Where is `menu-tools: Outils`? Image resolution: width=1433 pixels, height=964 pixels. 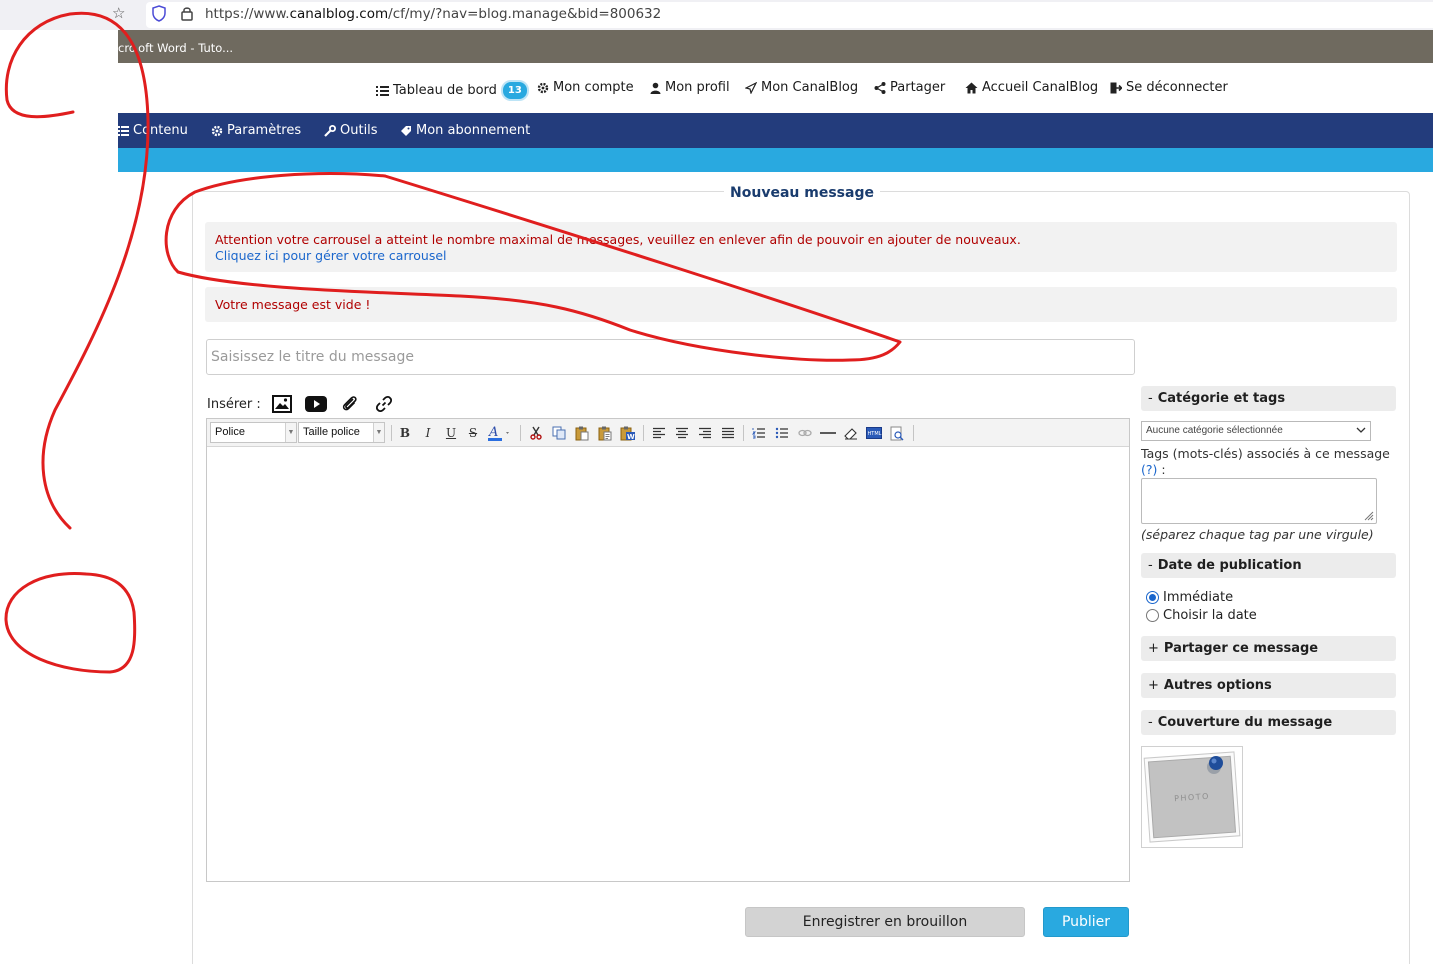 menu-tools: Outils is located at coordinates (351, 130).